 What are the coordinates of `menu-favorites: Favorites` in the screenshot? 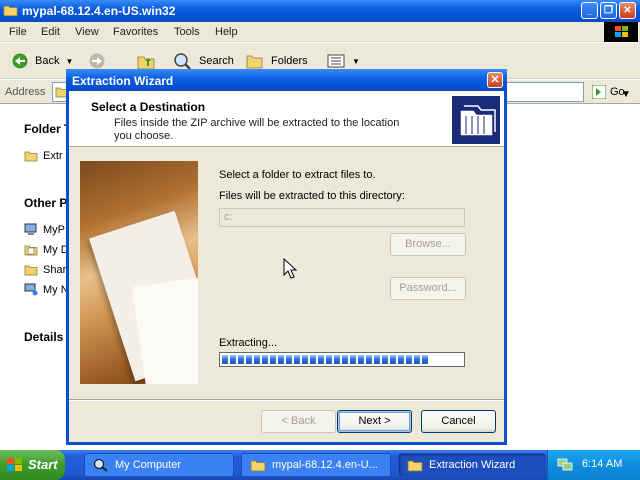 It's located at (135, 32).